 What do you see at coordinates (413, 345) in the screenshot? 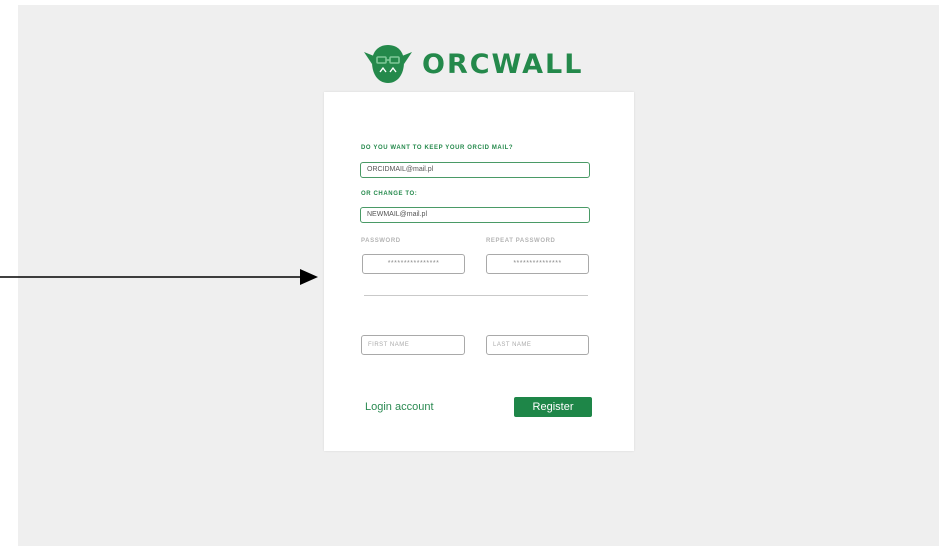
I see `first-name-field: FIRST NAME` at bounding box center [413, 345].